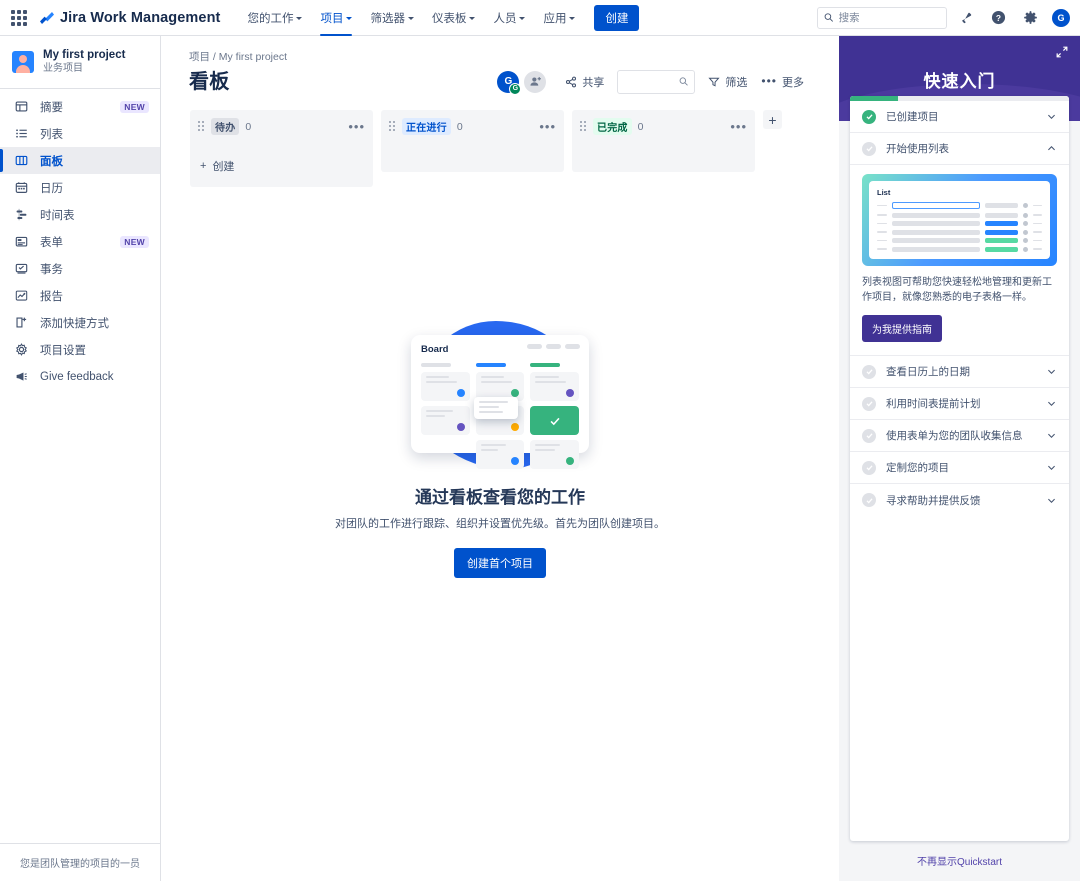 The image size is (1080, 881). I want to click on create-issue-label: 创建, so click(223, 167).